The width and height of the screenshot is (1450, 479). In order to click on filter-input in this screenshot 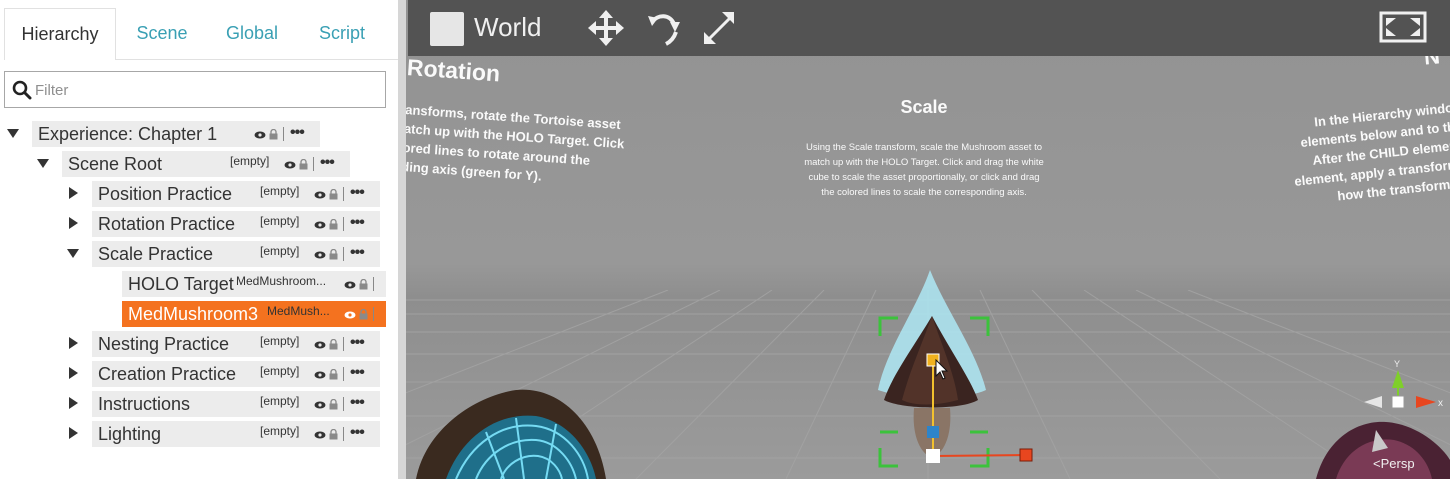, I will do `click(205, 90)`.